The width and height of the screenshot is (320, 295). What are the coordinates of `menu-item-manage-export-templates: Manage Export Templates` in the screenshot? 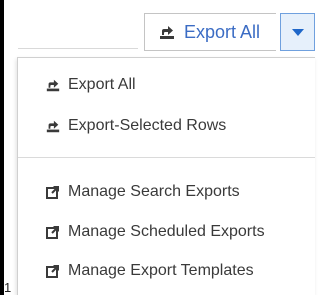 It's located at (149, 271).